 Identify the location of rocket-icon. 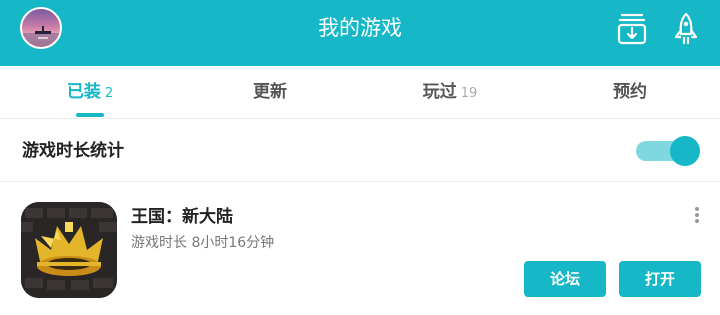
(686, 29).